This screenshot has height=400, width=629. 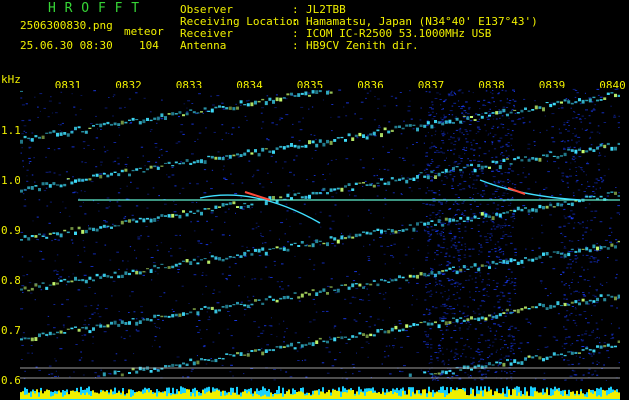 I want to click on signal-streak, so click(x=21, y=91).